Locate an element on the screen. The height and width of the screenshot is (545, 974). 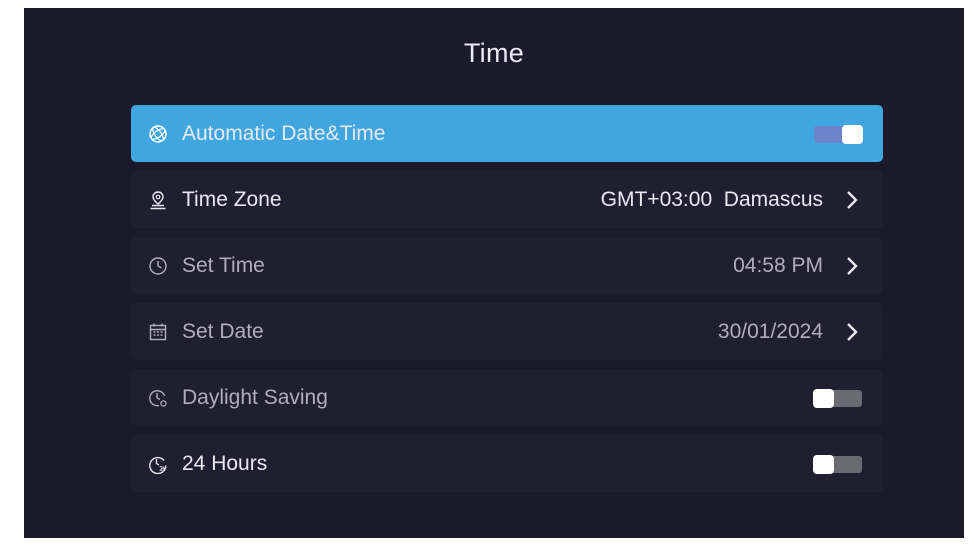
page-title: Time is located at coordinates (494, 53).